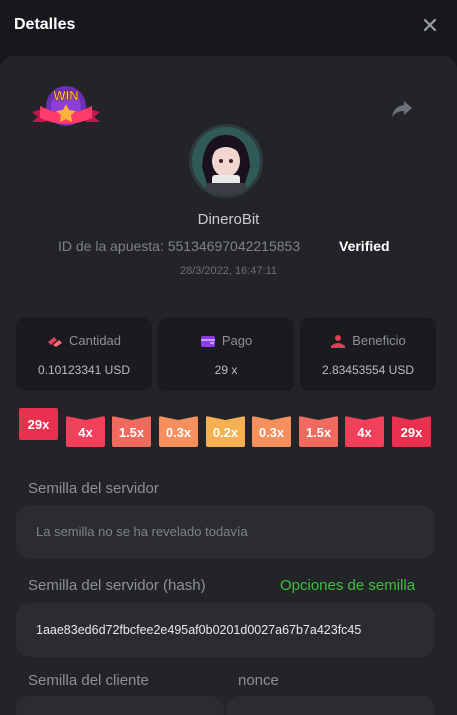 This screenshot has width=457, height=715. What do you see at coordinates (65, 95) in the screenshot?
I see `svg-text: WIN` at bounding box center [65, 95].